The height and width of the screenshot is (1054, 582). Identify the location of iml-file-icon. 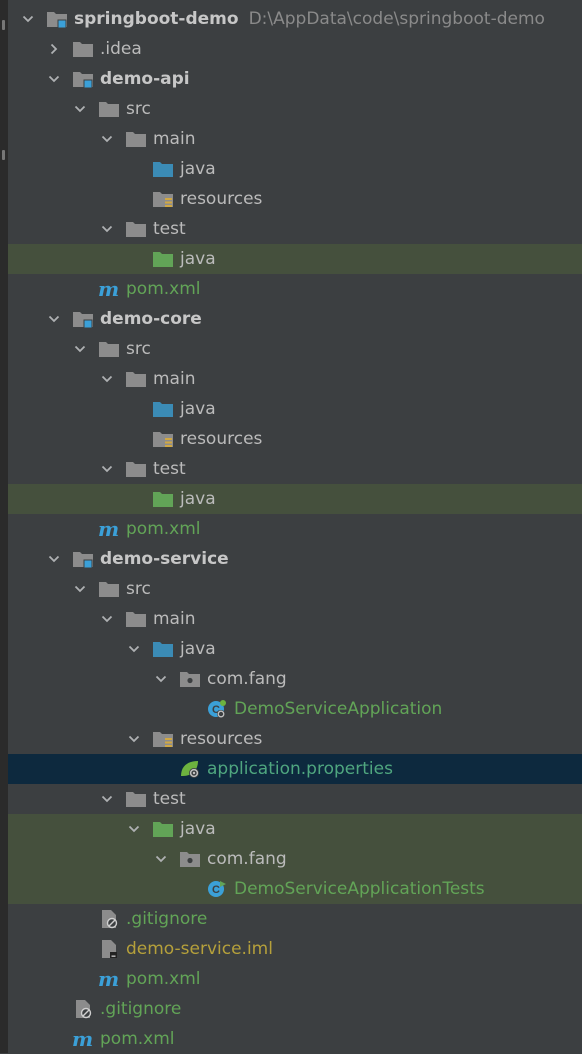
(109, 949).